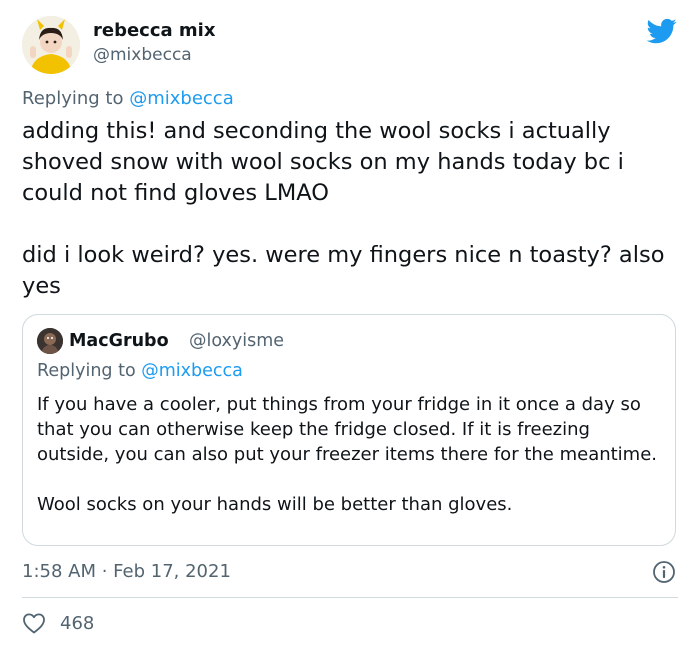 This screenshot has height=650, width=700. I want to click on tweet-timestamp: 1:58 AM · Feb 17, 2021, so click(126, 571).